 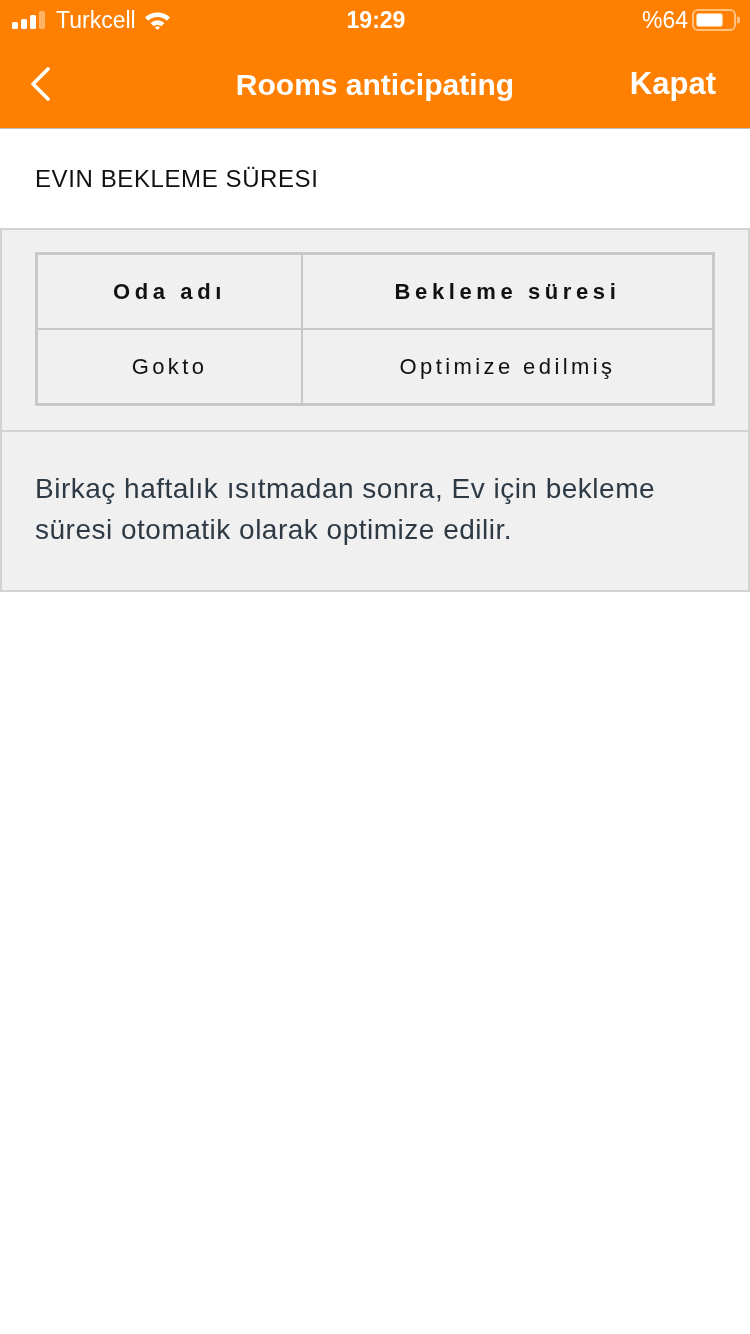 What do you see at coordinates (96, 20) in the screenshot?
I see `carrier-name: Turkcell` at bounding box center [96, 20].